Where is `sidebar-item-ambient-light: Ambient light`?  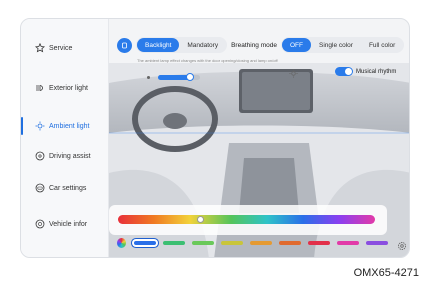
sidebar-item-ambient-light: Ambient light is located at coordinates (65, 126).